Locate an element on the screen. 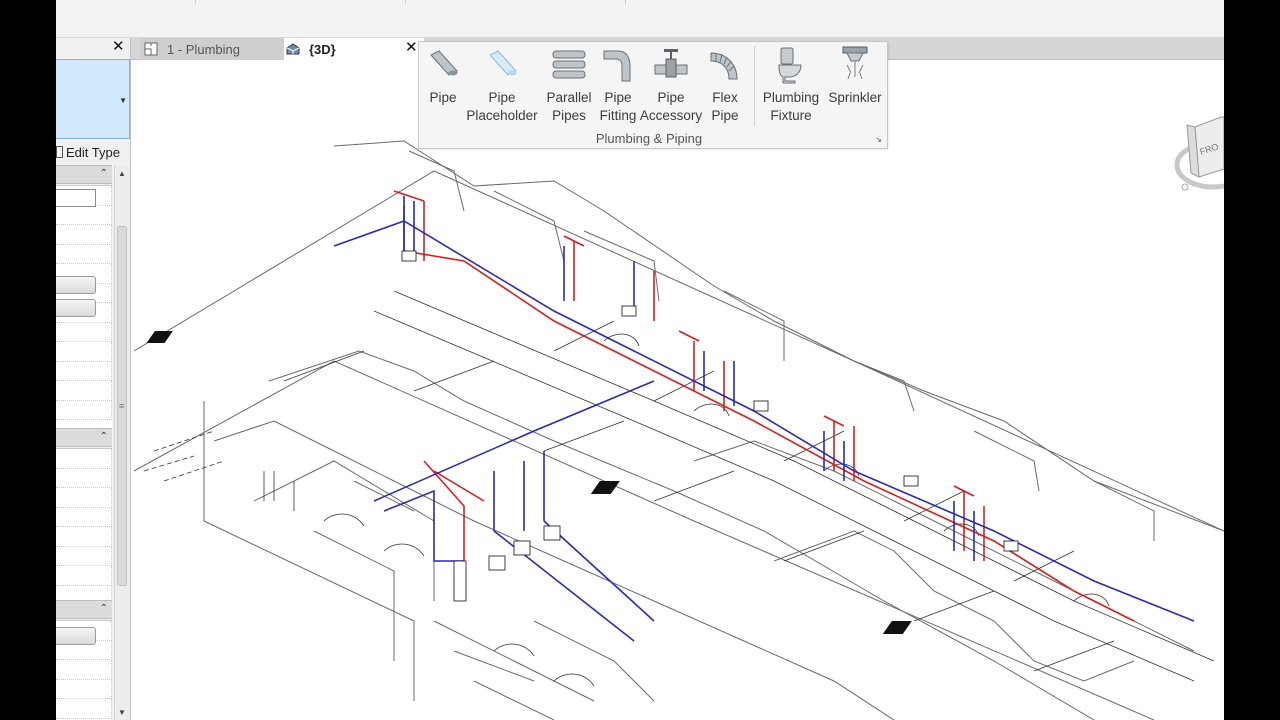 The width and height of the screenshot is (1280, 720). properties-palette: ✕ ▼ Edit Type ⌃ ⌃ ⌃ ▲ ≡ ▼ is located at coordinates (93, 379).